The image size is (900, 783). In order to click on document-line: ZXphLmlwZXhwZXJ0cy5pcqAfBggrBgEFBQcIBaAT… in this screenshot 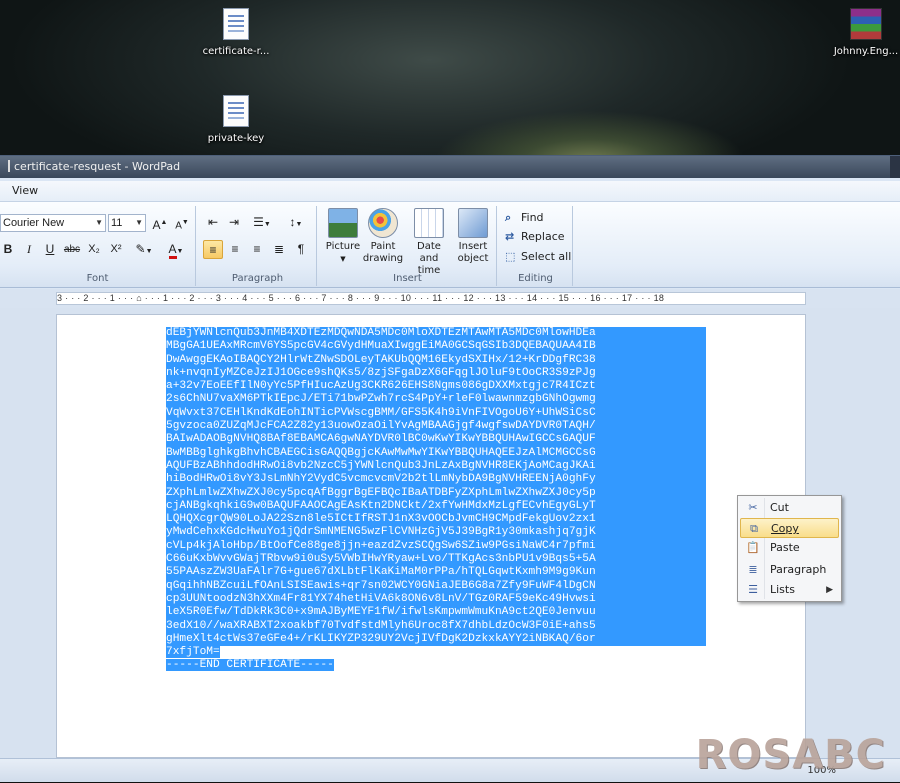, I will do `click(436, 493)`.